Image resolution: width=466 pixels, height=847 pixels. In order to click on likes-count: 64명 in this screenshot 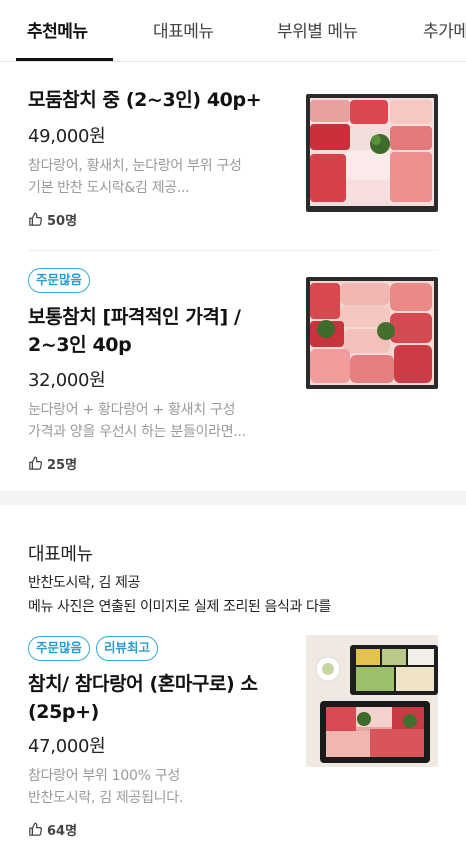, I will do `click(52, 829)`.